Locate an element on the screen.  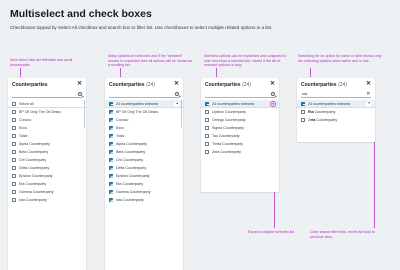
selected-summary-row: 24 counterparties selected ▴ is located at coordinates (144, 104).